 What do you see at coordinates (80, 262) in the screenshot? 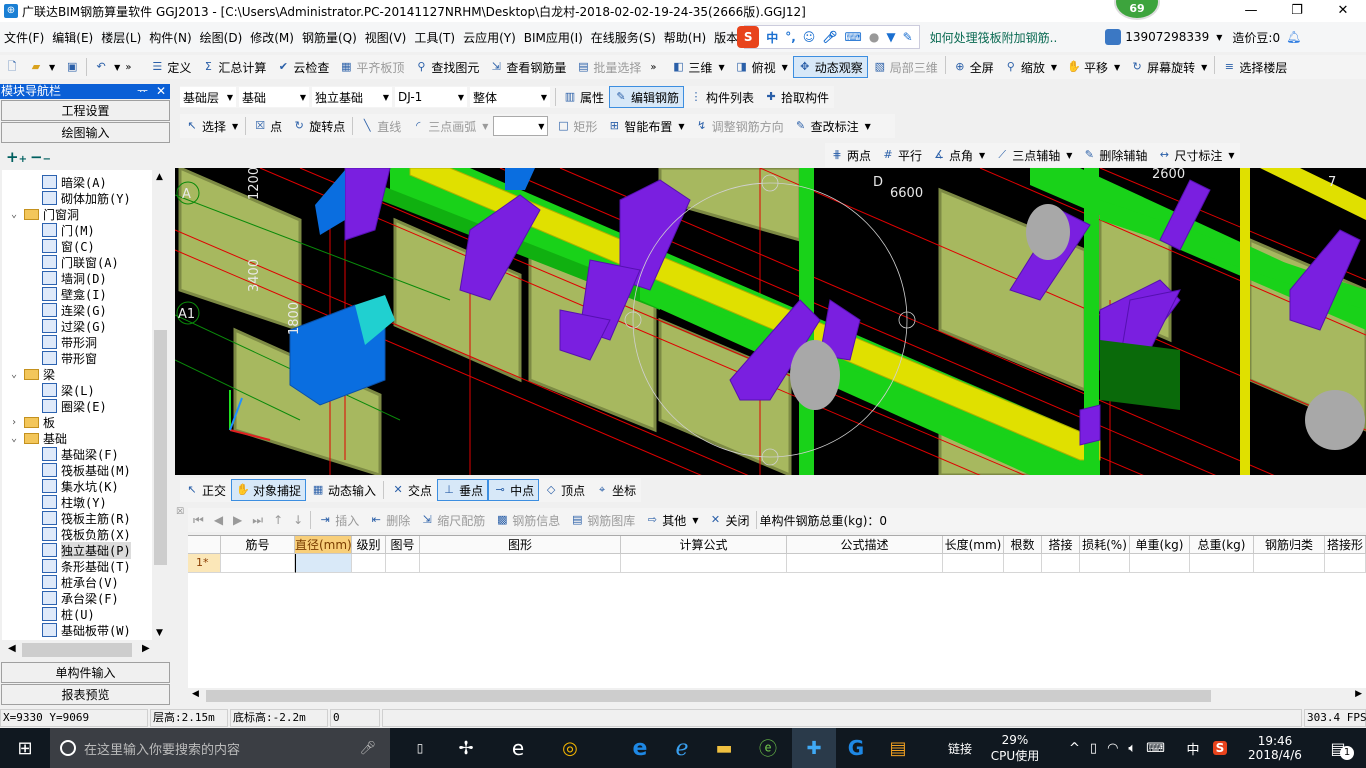
I see `tree-item: 门联窗(A)` at bounding box center [80, 262].